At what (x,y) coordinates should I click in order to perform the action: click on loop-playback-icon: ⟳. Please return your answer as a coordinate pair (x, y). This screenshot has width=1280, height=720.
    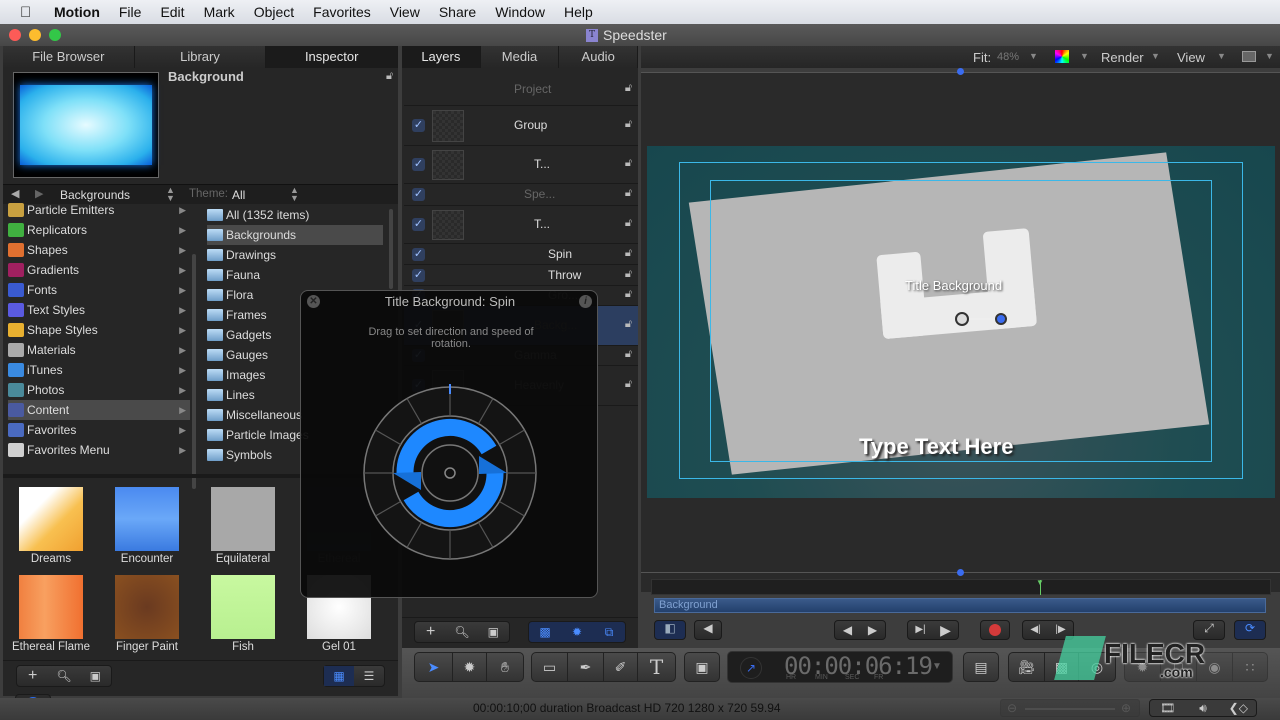
    Looking at the image, I should click on (1250, 630).